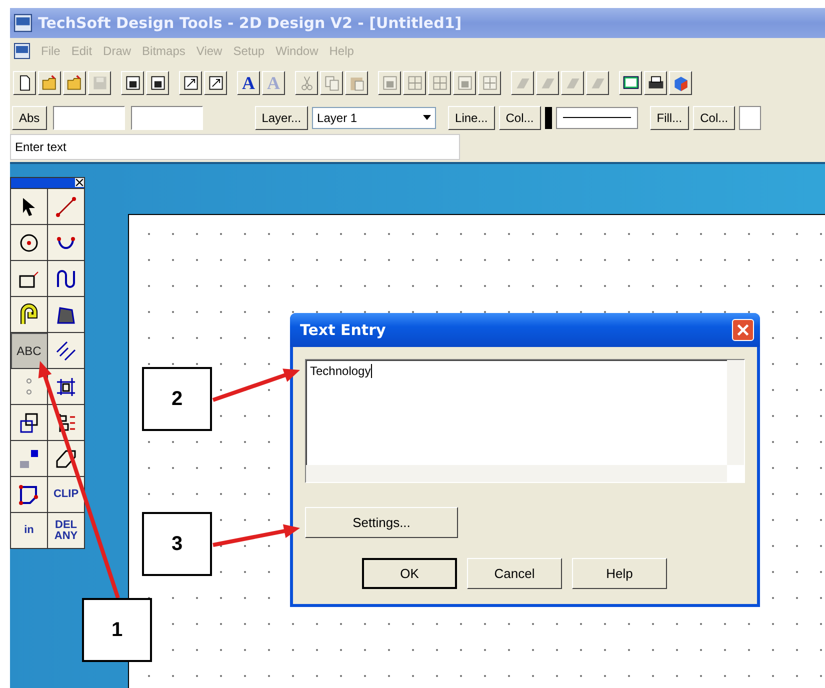  What do you see at coordinates (29, 386) in the screenshot?
I see `points-icon` at bounding box center [29, 386].